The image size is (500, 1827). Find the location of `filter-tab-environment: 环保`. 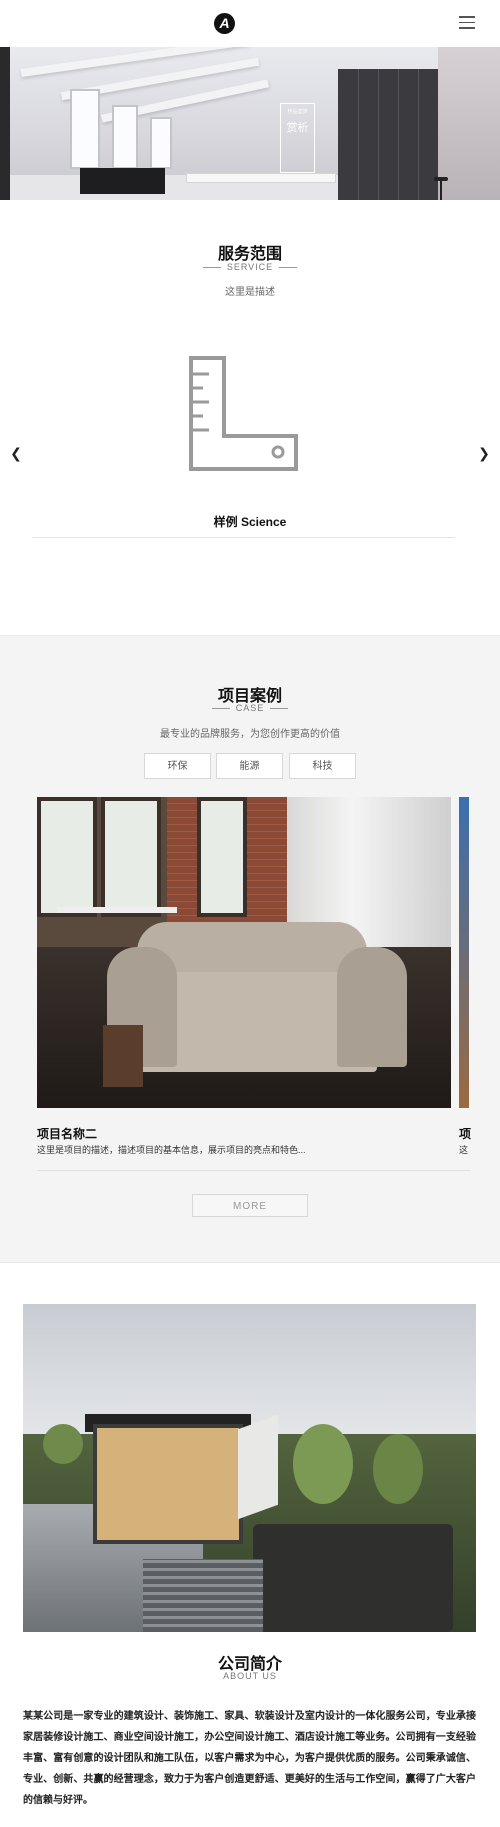

filter-tab-environment: 环保 is located at coordinates (177, 766).